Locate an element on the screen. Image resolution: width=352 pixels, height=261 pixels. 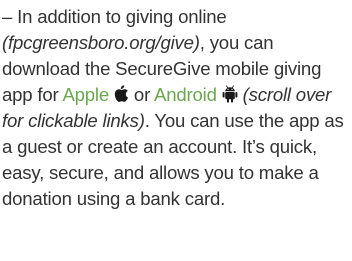
intro-text: In addition to giving online is located at coordinates (119, 16).